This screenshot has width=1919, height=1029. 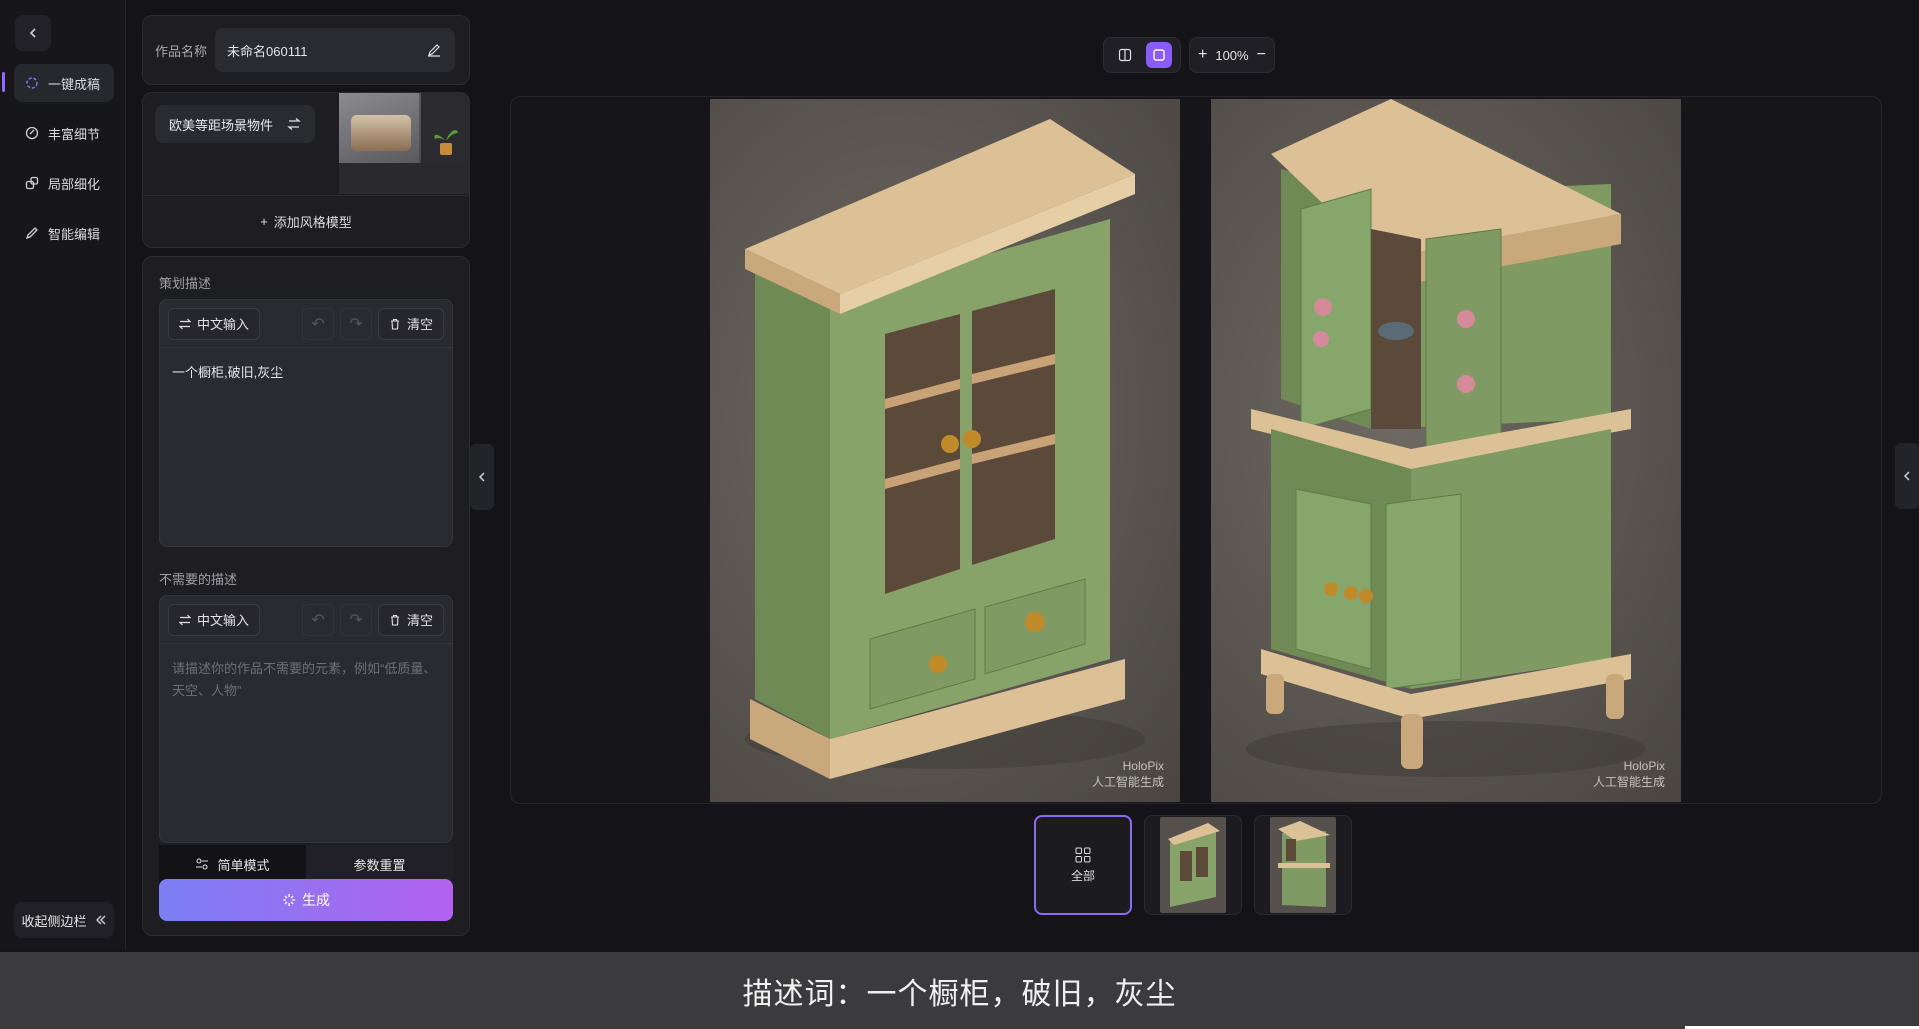 I want to click on work-name-label: 作品名称, so click(x=181, y=51).